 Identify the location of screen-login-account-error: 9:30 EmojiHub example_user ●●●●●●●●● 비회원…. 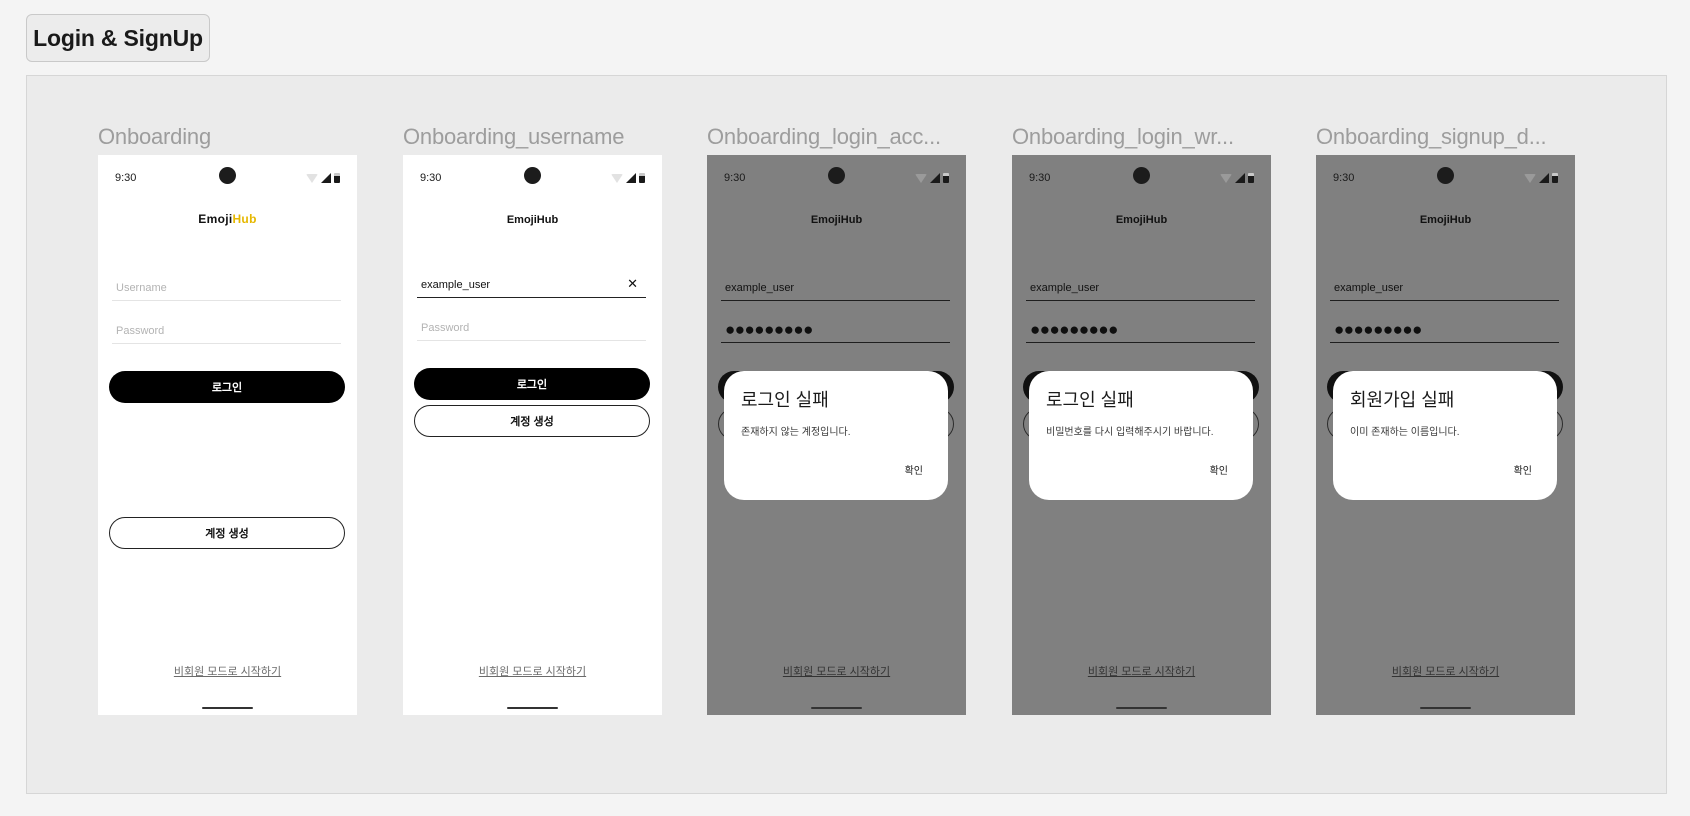
(836, 435).